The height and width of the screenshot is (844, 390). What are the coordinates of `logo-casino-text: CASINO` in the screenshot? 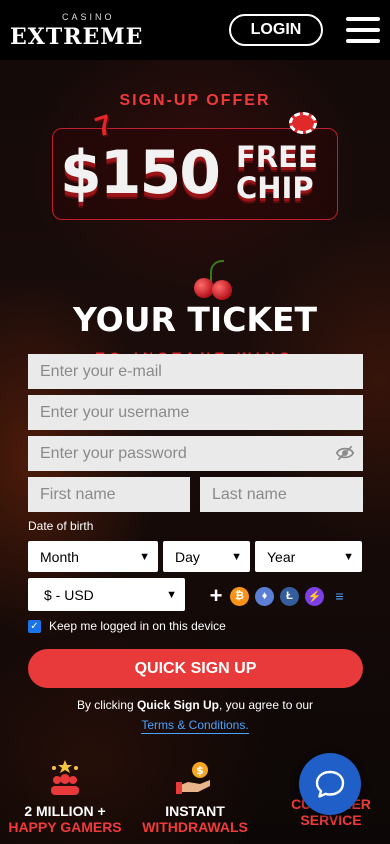 It's located at (88, 17).